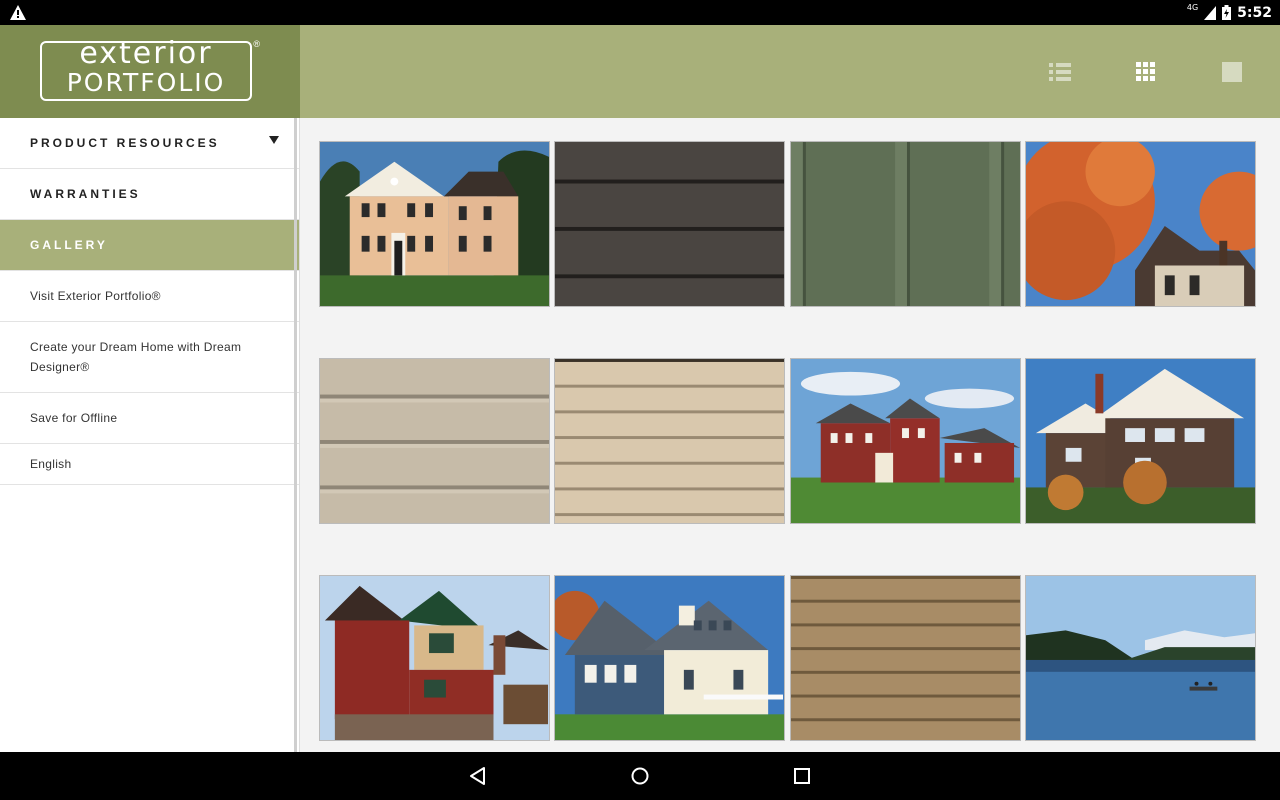 This screenshot has height=800, width=1280. Describe the element at coordinates (640, 12) in the screenshot. I see `status-bar: 4G 5:52` at that location.